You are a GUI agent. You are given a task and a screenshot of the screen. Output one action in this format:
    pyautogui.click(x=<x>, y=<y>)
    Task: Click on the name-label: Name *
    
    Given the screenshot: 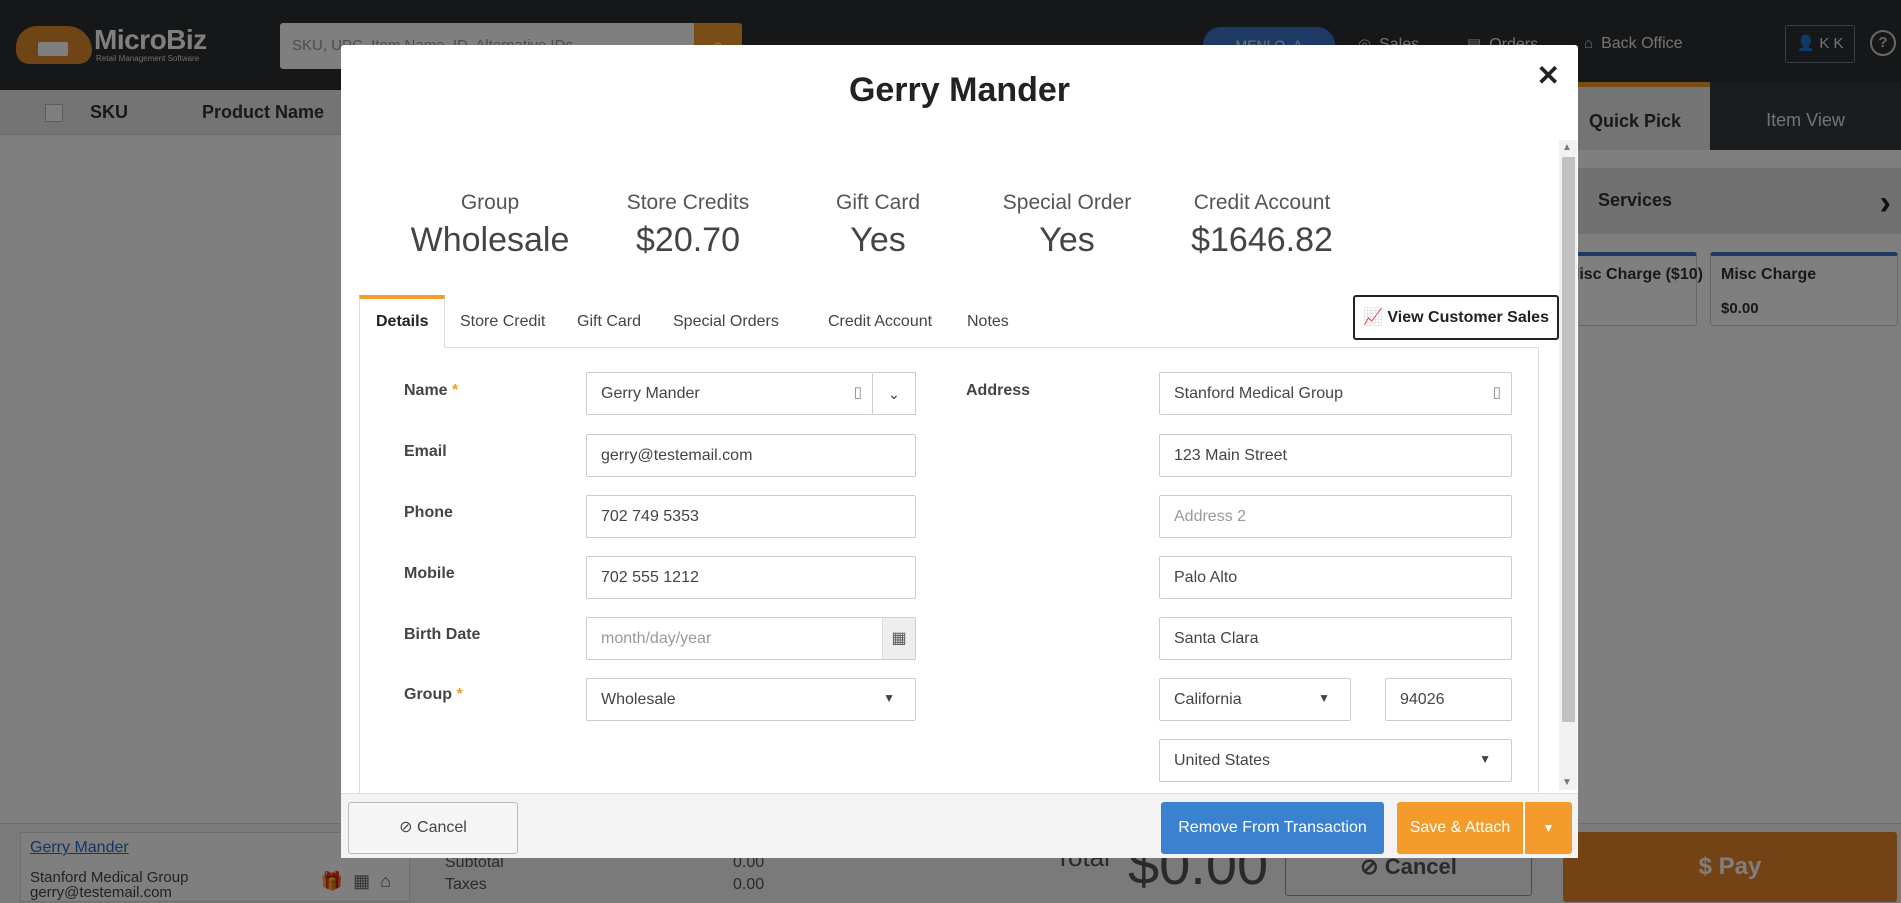 What is the action you would take?
    pyautogui.click(x=431, y=390)
    